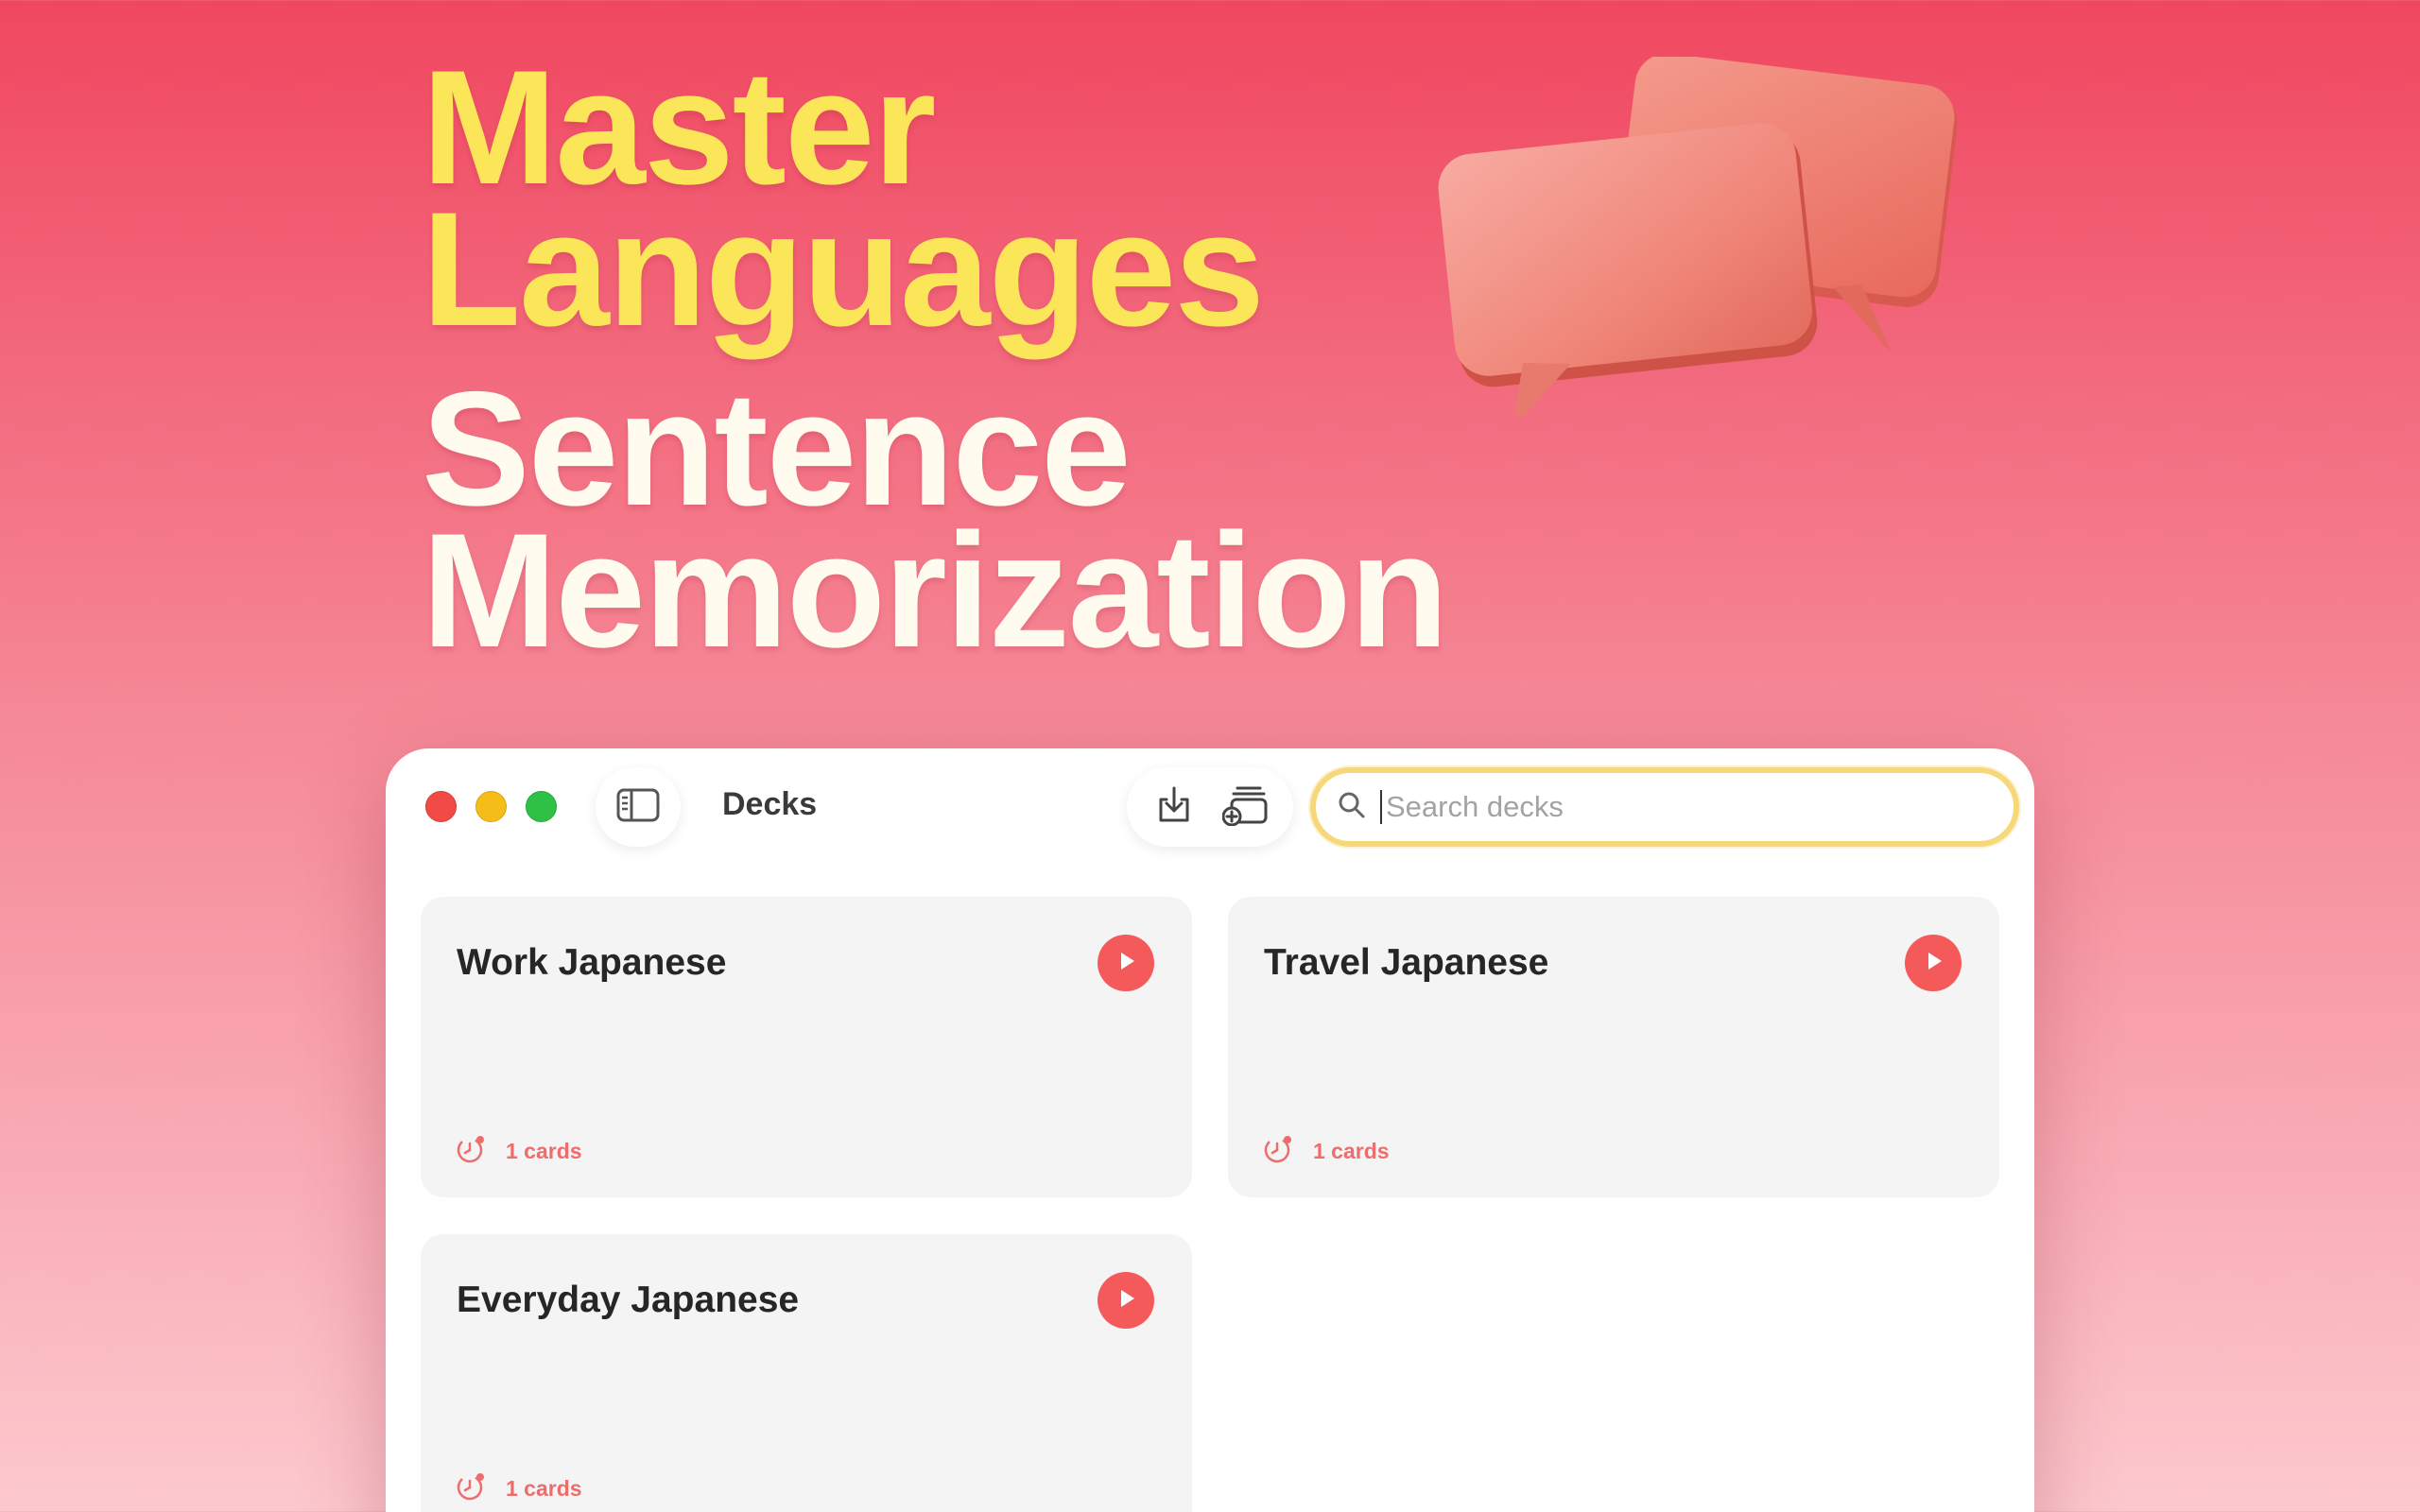 The width and height of the screenshot is (2420, 1512). Describe the element at coordinates (843, 269) in the screenshot. I see `hero-line-languages: Languages` at that location.